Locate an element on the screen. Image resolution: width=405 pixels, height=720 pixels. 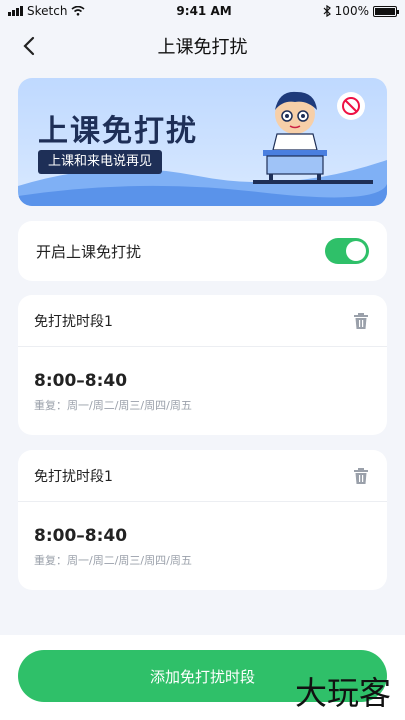
status-right: 100% is located at coordinates (361, 11).